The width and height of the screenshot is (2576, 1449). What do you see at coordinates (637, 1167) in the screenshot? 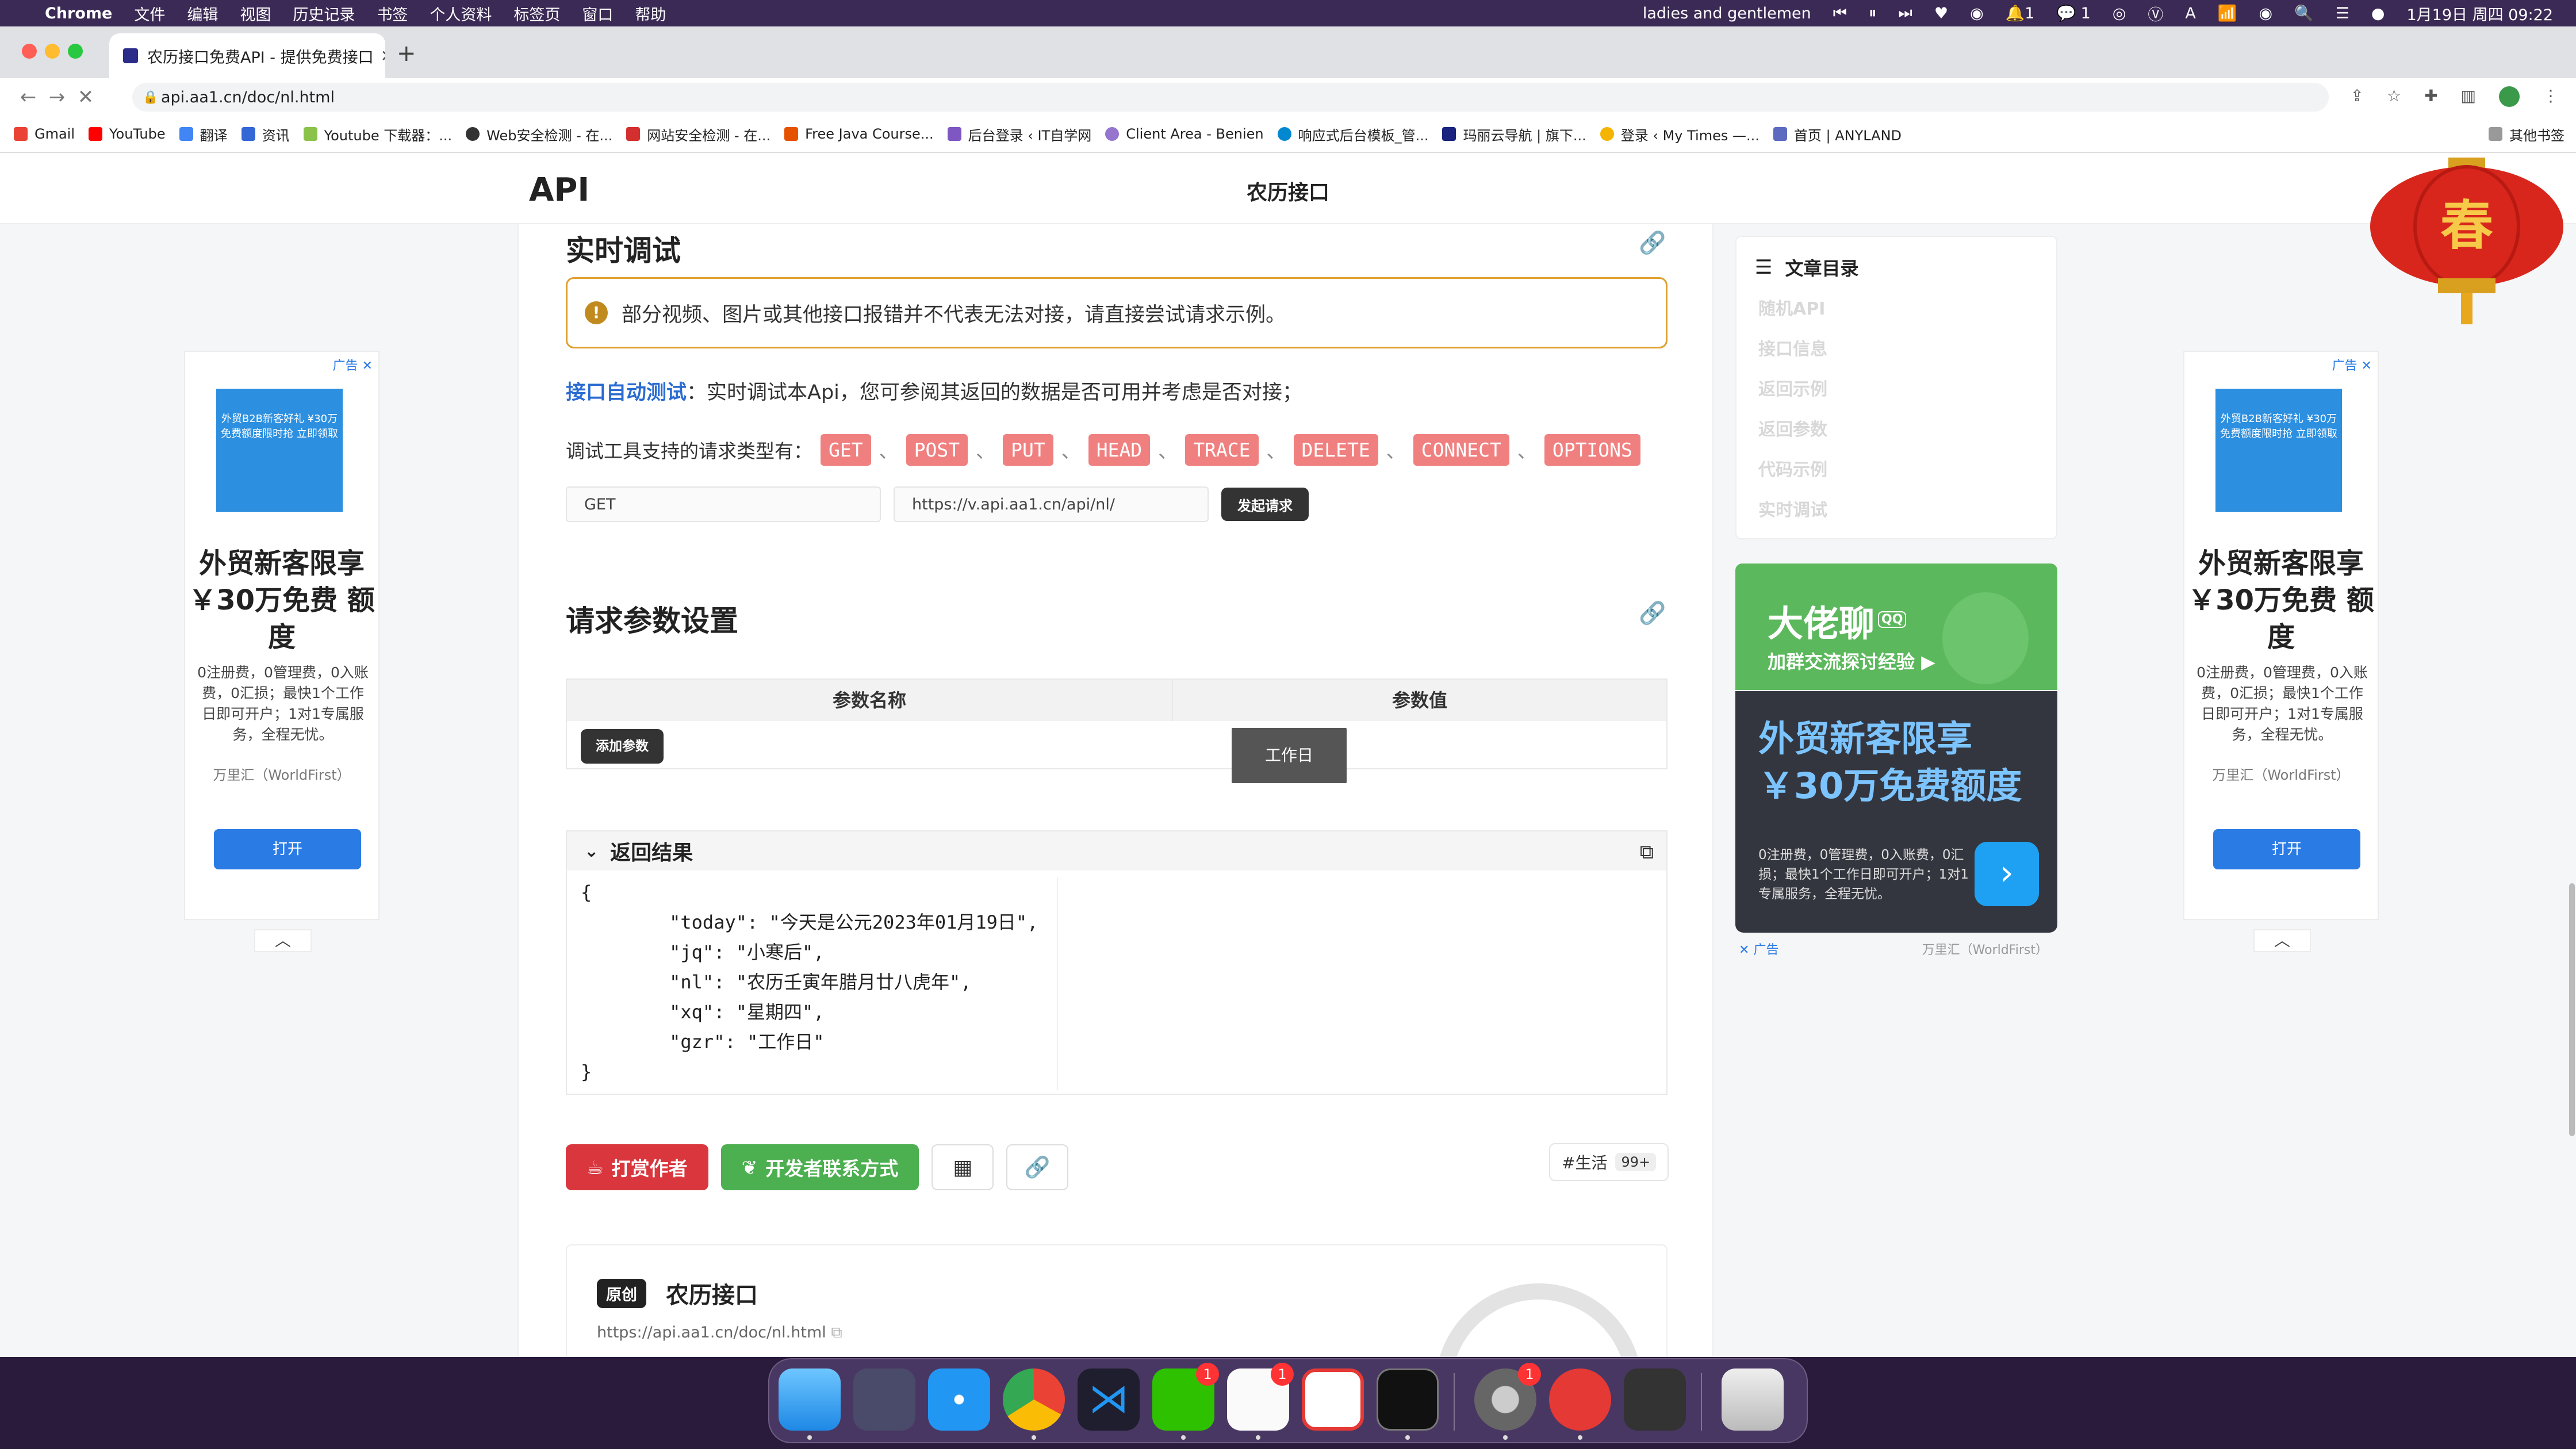
I see `tip-author-button: ☕ 打赏作者` at bounding box center [637, 1167].